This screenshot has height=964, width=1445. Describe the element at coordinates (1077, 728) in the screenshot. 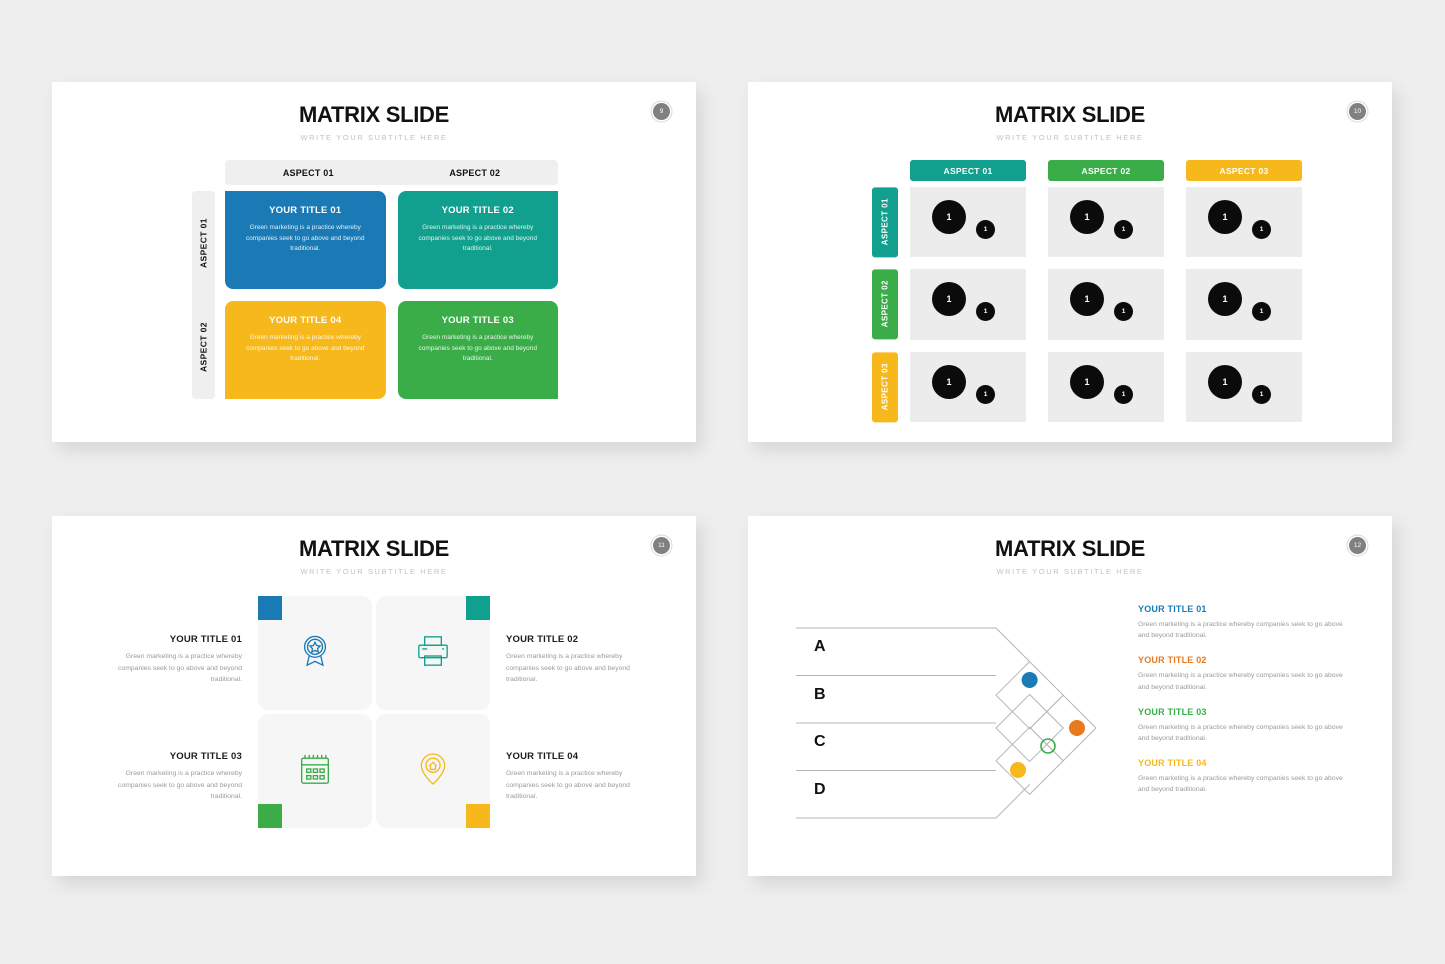

I see `dot-orange` at that location.